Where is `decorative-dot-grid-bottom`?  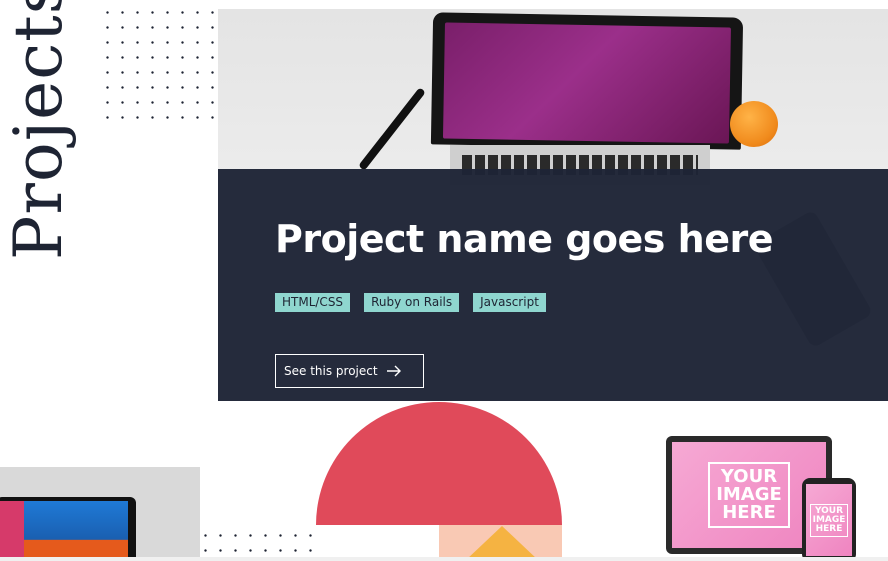 decorative-dot-grid-bottom is located at coordinates (259, 542).